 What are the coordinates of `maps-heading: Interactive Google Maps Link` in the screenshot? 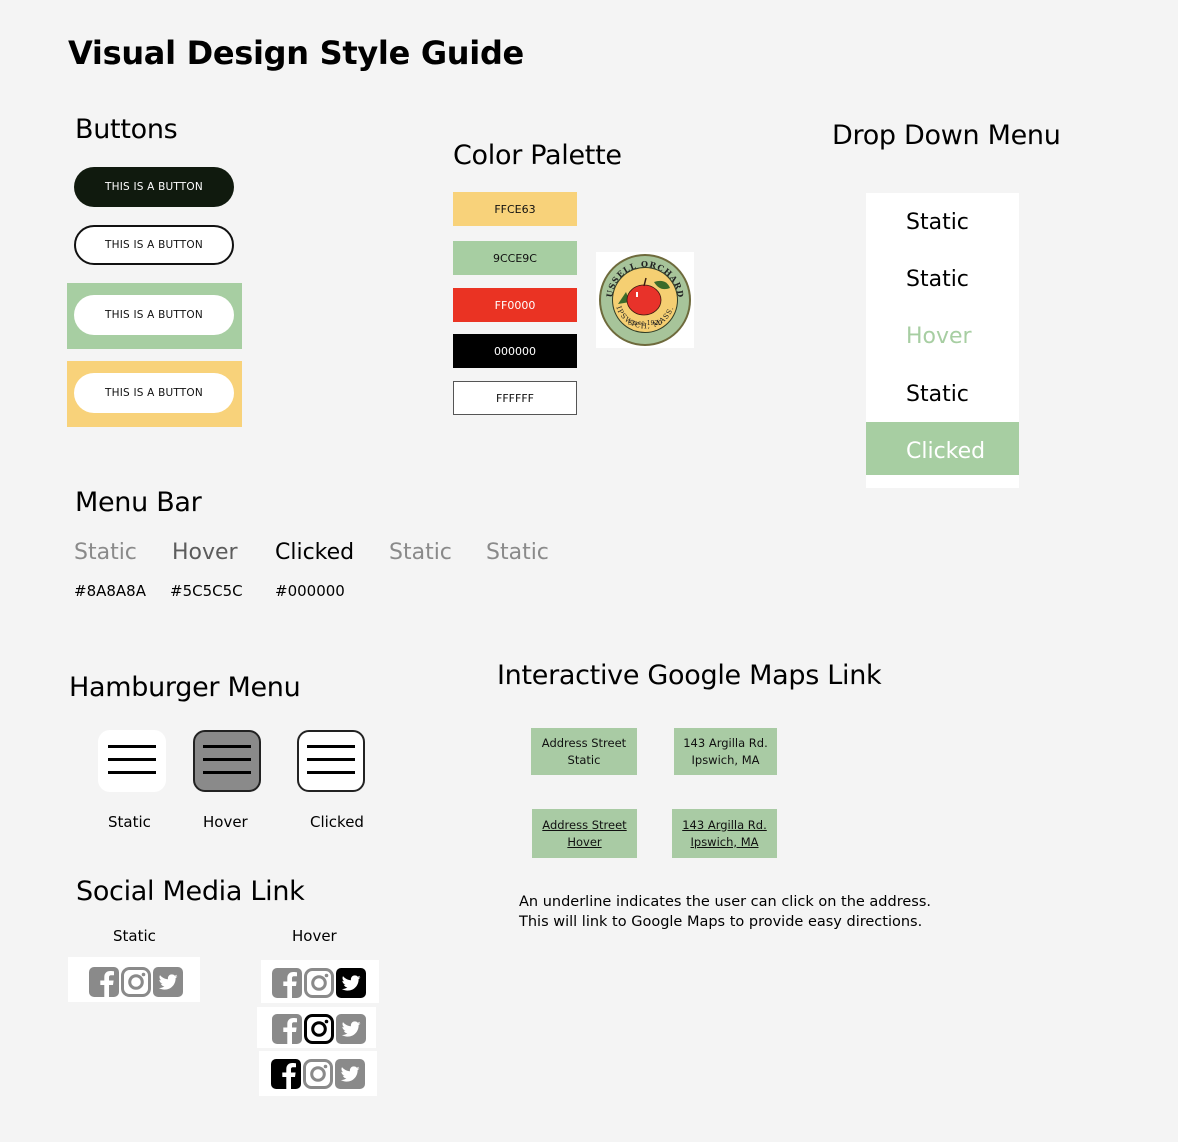 It's located at (689, 675).